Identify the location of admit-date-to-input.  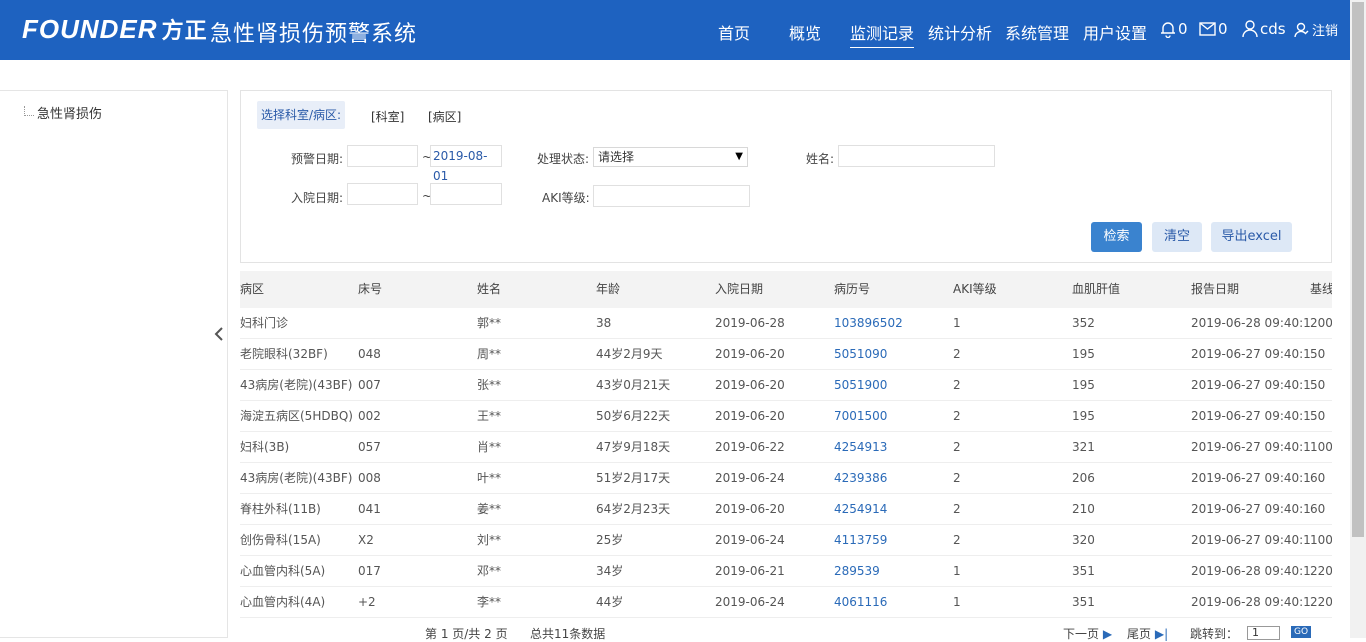
(466, 194).